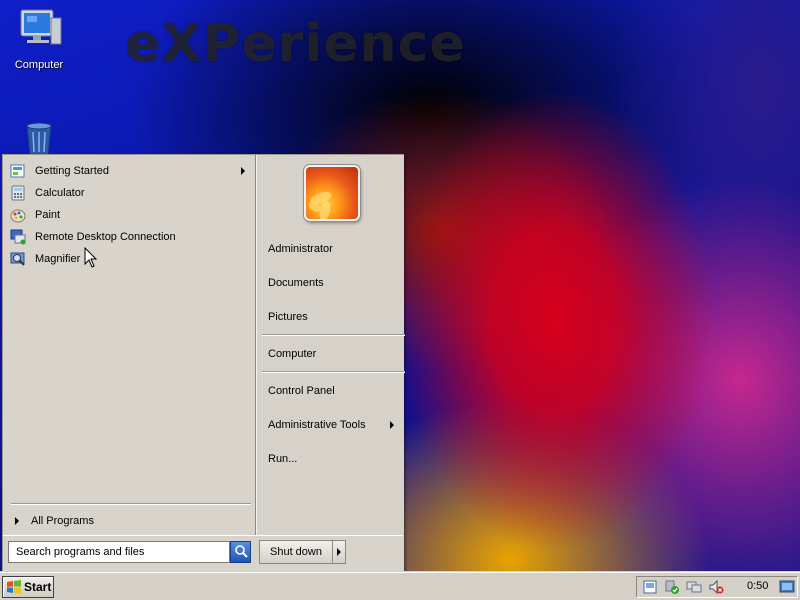 This screenshot has height=600, width=800. I want to click on program-item-getting-started: Getting Started, so click(129, 171).